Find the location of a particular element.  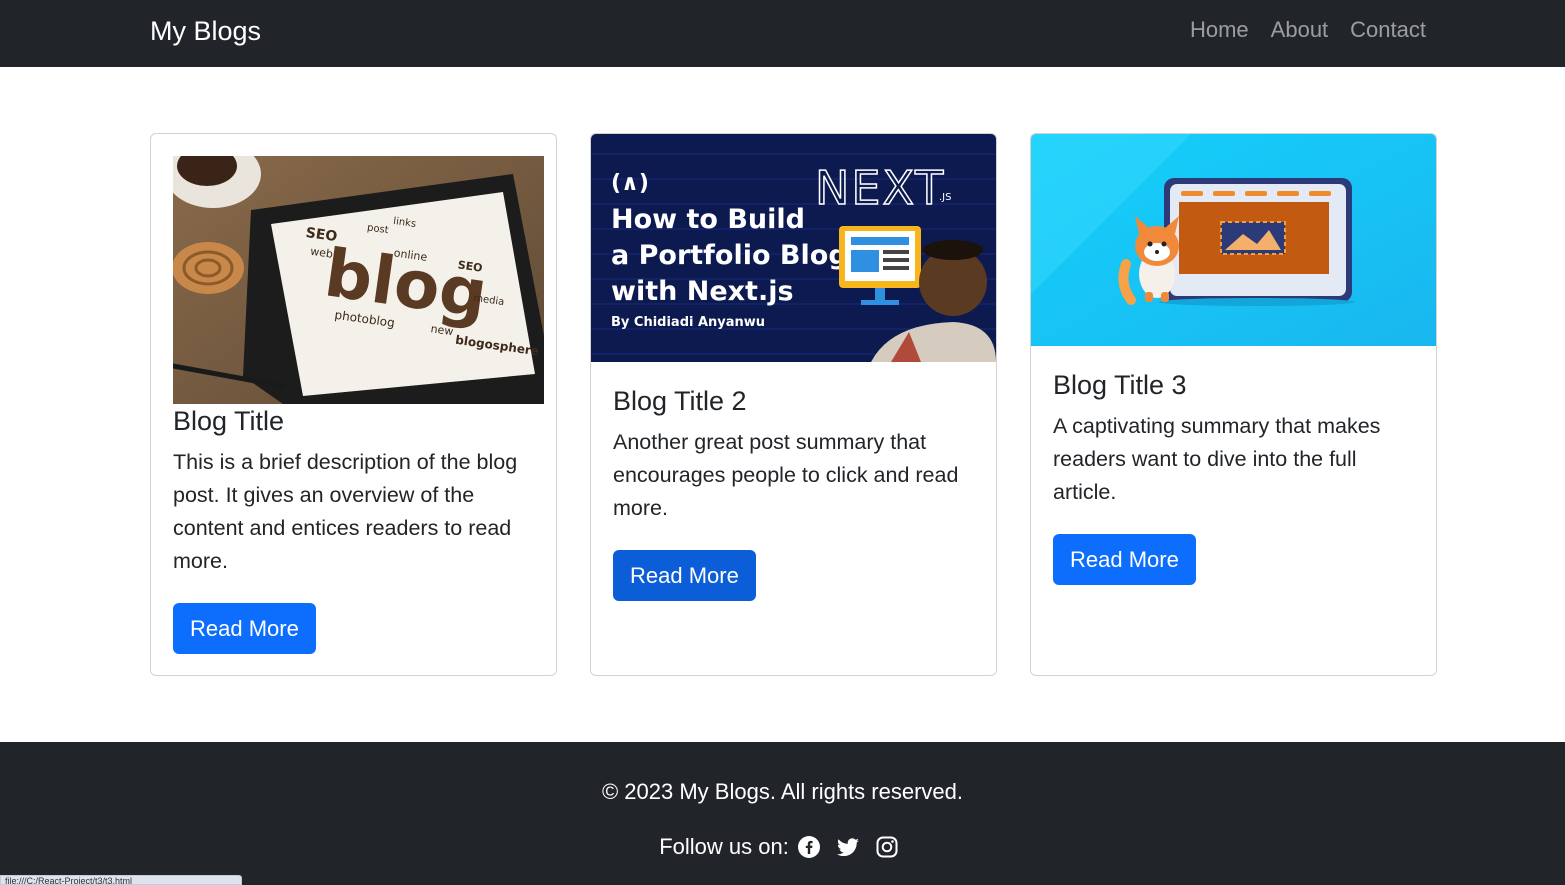

instagram-icon is located at coordinates (887, 847).